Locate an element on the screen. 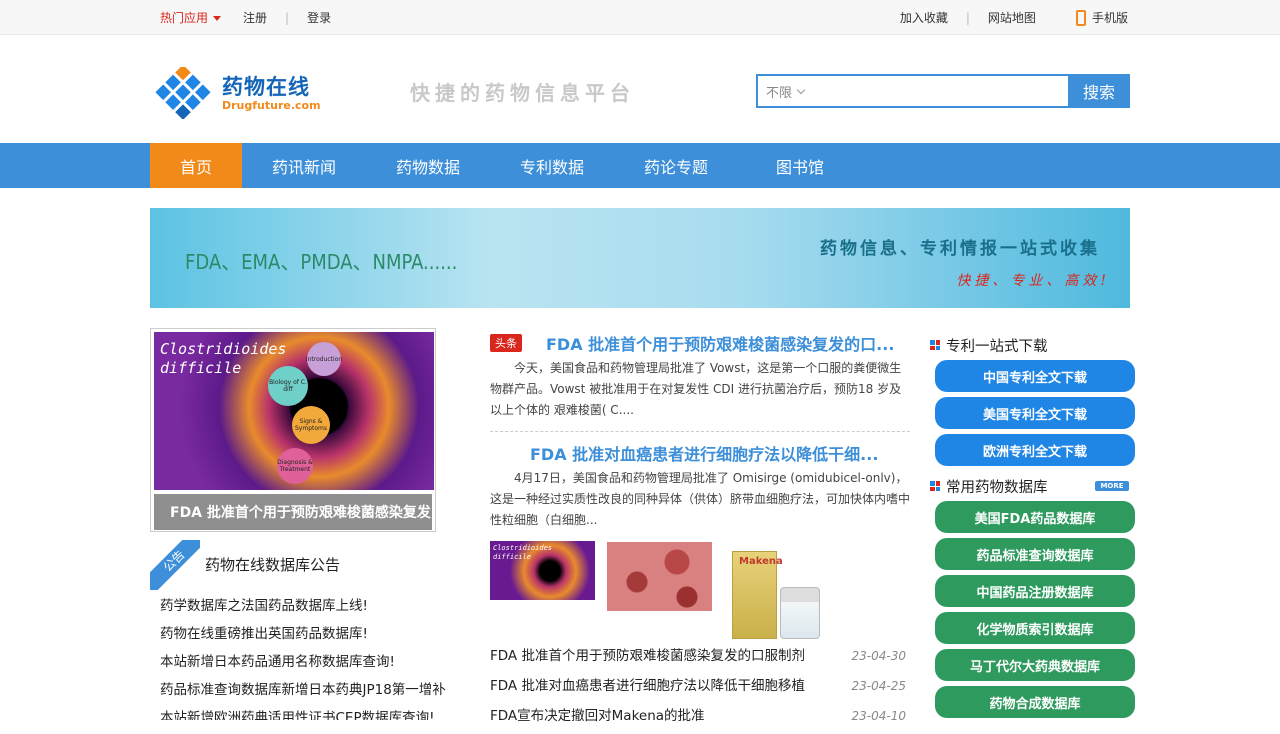 Image resolution: width=1280 pixels, height=734 pixels. notice-item: 药学数据库之法国药品数据库上线! is located at coordinates (310, 606).